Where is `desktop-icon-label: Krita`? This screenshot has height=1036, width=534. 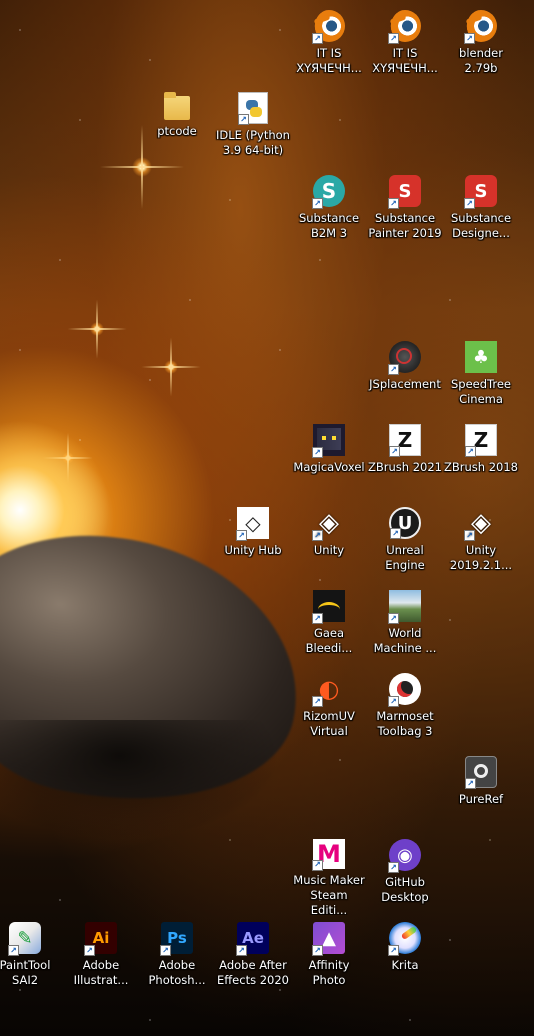
desktop-icon-label: Krita is located at coordinates (405, 965).